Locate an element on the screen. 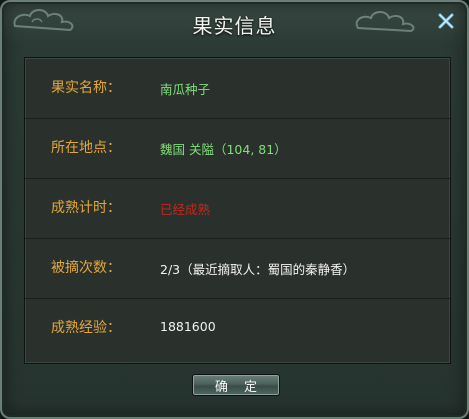  info-row-pick-count: 被摘次数： 2/3（最近摘取人：蜀国的秦静香） is located at coordinates (237, 268).